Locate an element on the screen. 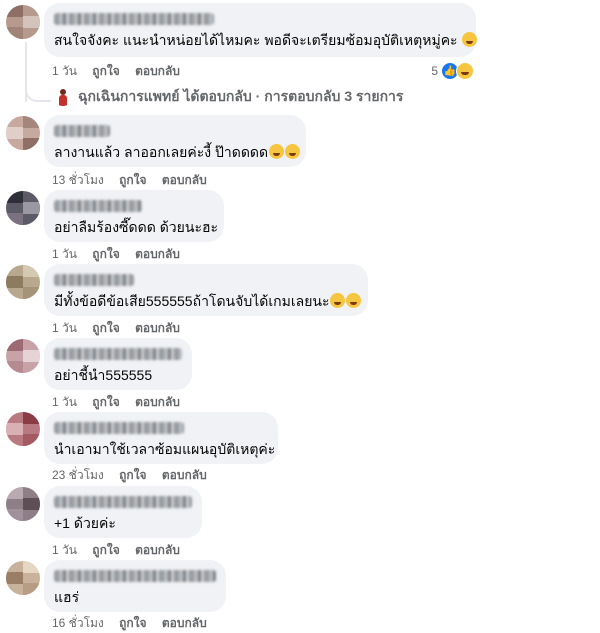 The width and height of the screenshot is (600, 633). comment-text: +1 ด้วยค่ะ is located at coordinates (85, 523).